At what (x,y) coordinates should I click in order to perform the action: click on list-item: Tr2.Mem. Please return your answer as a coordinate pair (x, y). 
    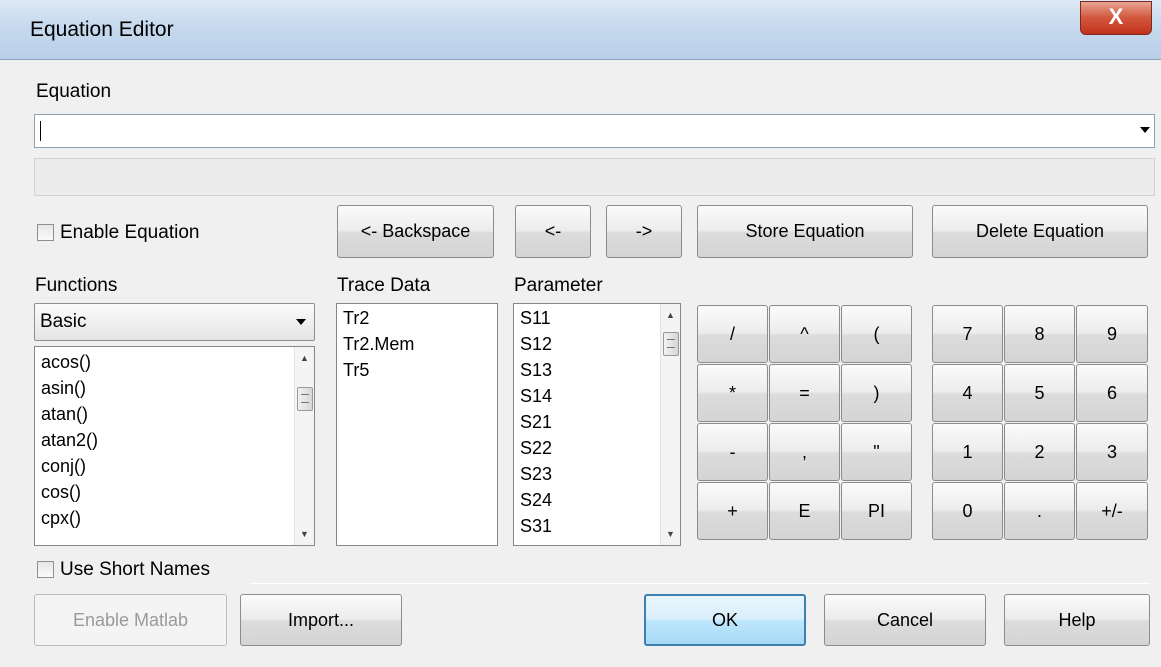
    Looking at the image, I should click on (378, 344).